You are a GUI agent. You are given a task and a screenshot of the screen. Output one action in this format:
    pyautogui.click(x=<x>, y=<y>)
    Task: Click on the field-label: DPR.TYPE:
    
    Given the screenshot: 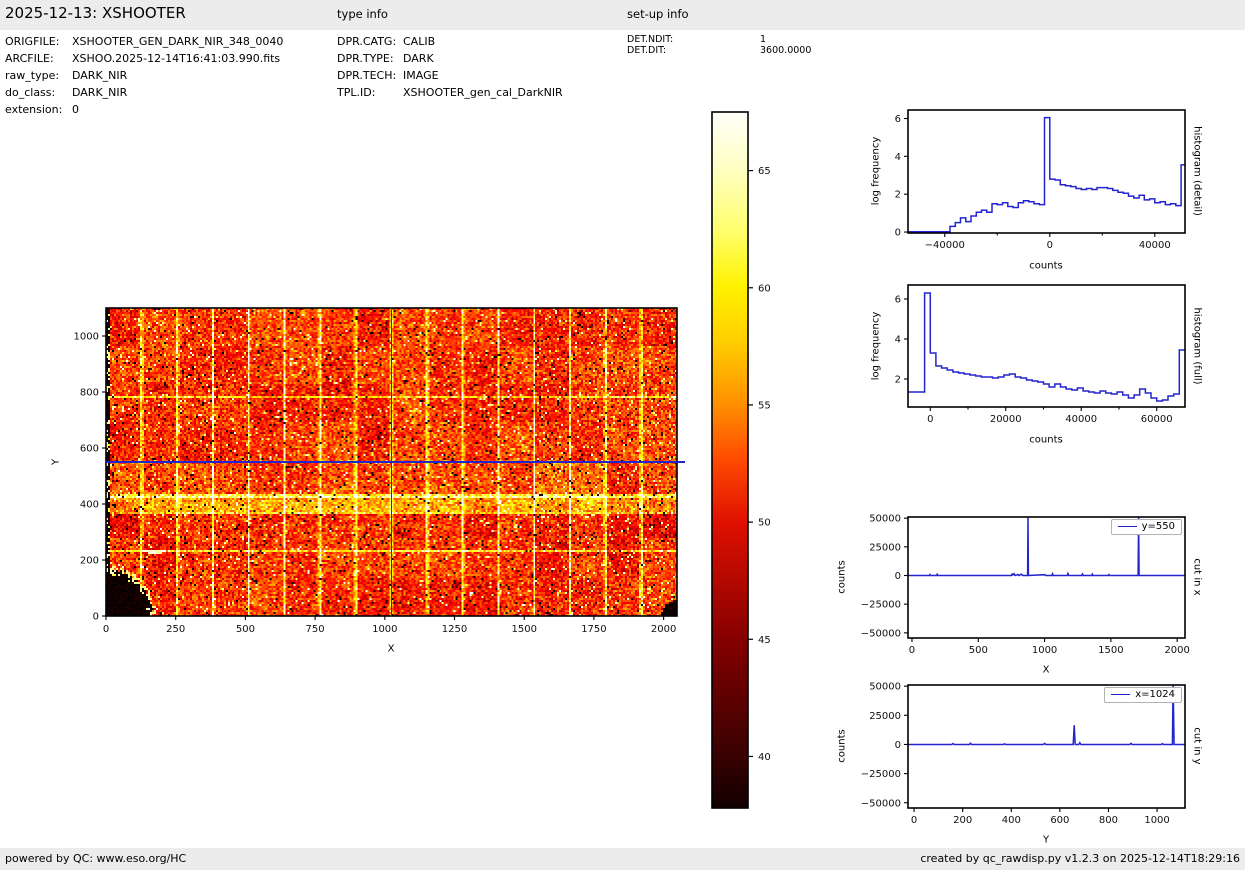 What is the action you would take?
    pyautogui.click(x=365, y=58)
    